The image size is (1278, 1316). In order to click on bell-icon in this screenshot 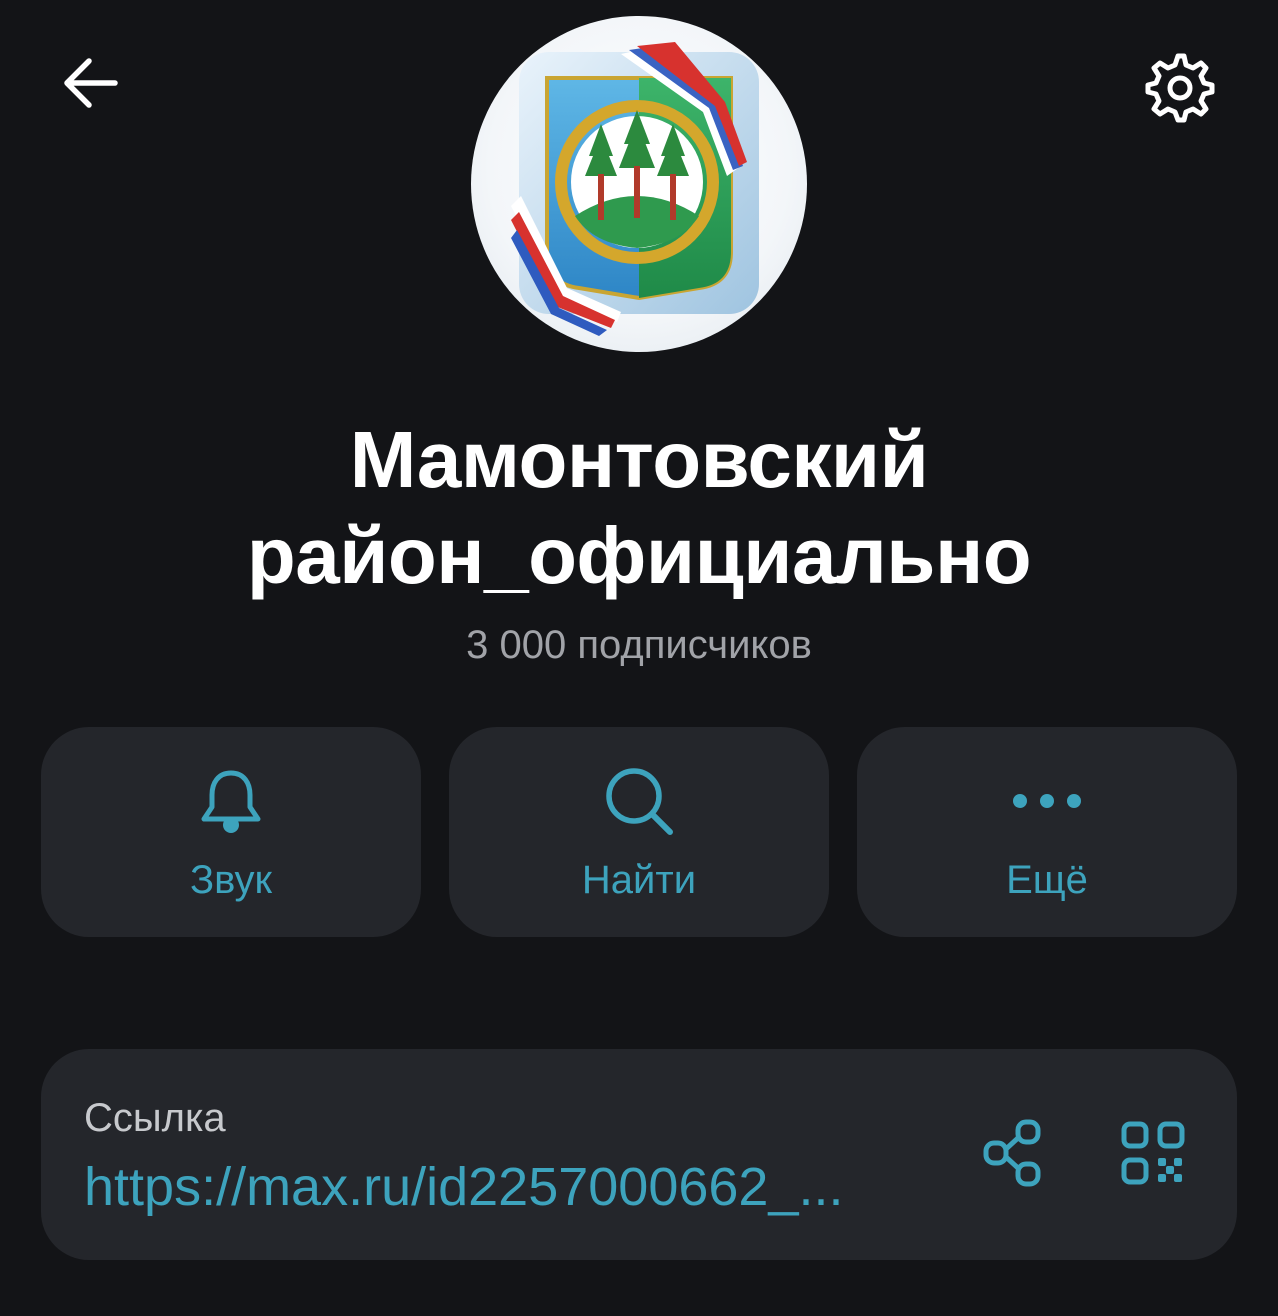, I will do `click(231, 803)`.